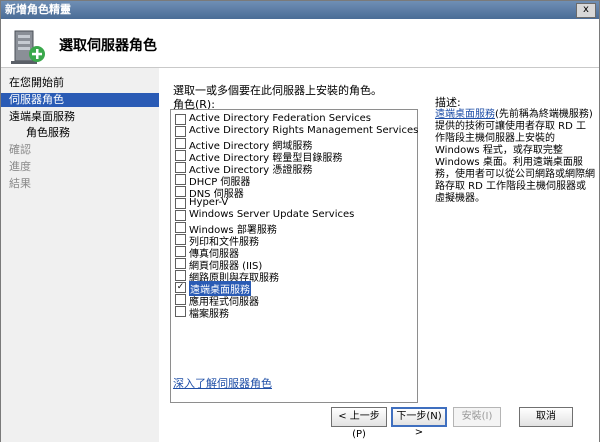 The image size is (600, 444). What do you see at coordinates (477, 417) in the screenshot?
I see `install-button: 安裝(I)` at bounding box center [477, 417].